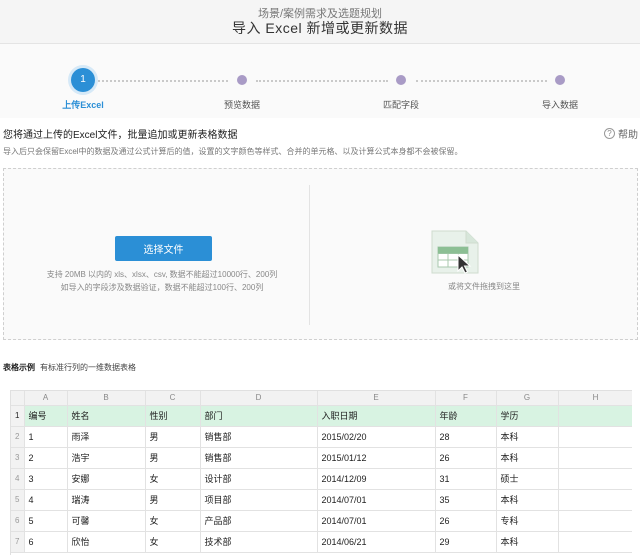 This screenshot has width=640, height=555. What do you see at coordinates (106, 521) in the screenshot?
I see `table-cell: 可馨` at bounding box center [106, 521].